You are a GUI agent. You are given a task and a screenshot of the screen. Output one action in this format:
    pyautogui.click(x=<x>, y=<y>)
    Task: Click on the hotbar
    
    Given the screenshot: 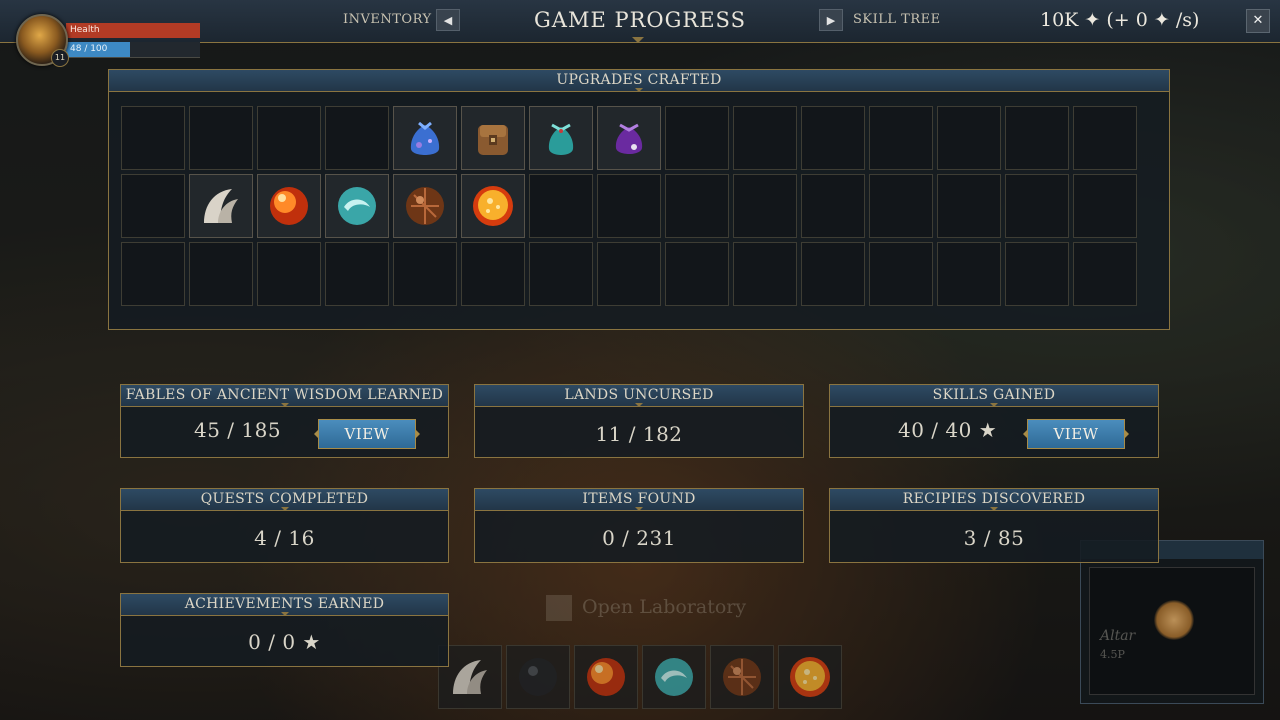 What is the action you would take?
    pyautogui.click(x=640, y=677)
    